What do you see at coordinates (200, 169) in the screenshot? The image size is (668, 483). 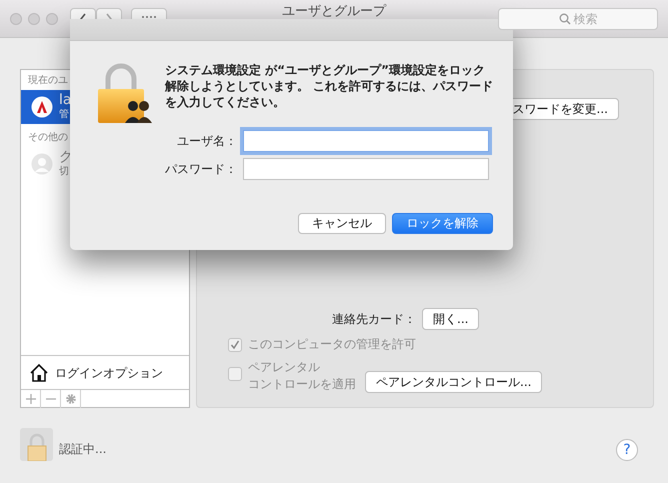 I see `field-label: パスワード：` at bounding box center [200, 169].